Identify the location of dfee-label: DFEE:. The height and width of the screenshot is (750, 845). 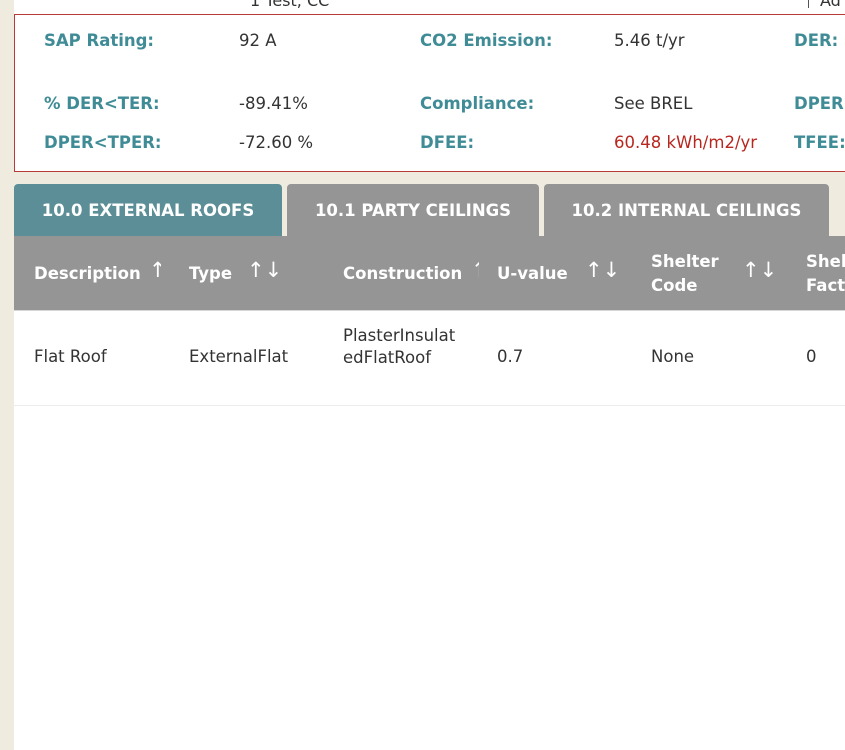
(447, 142).